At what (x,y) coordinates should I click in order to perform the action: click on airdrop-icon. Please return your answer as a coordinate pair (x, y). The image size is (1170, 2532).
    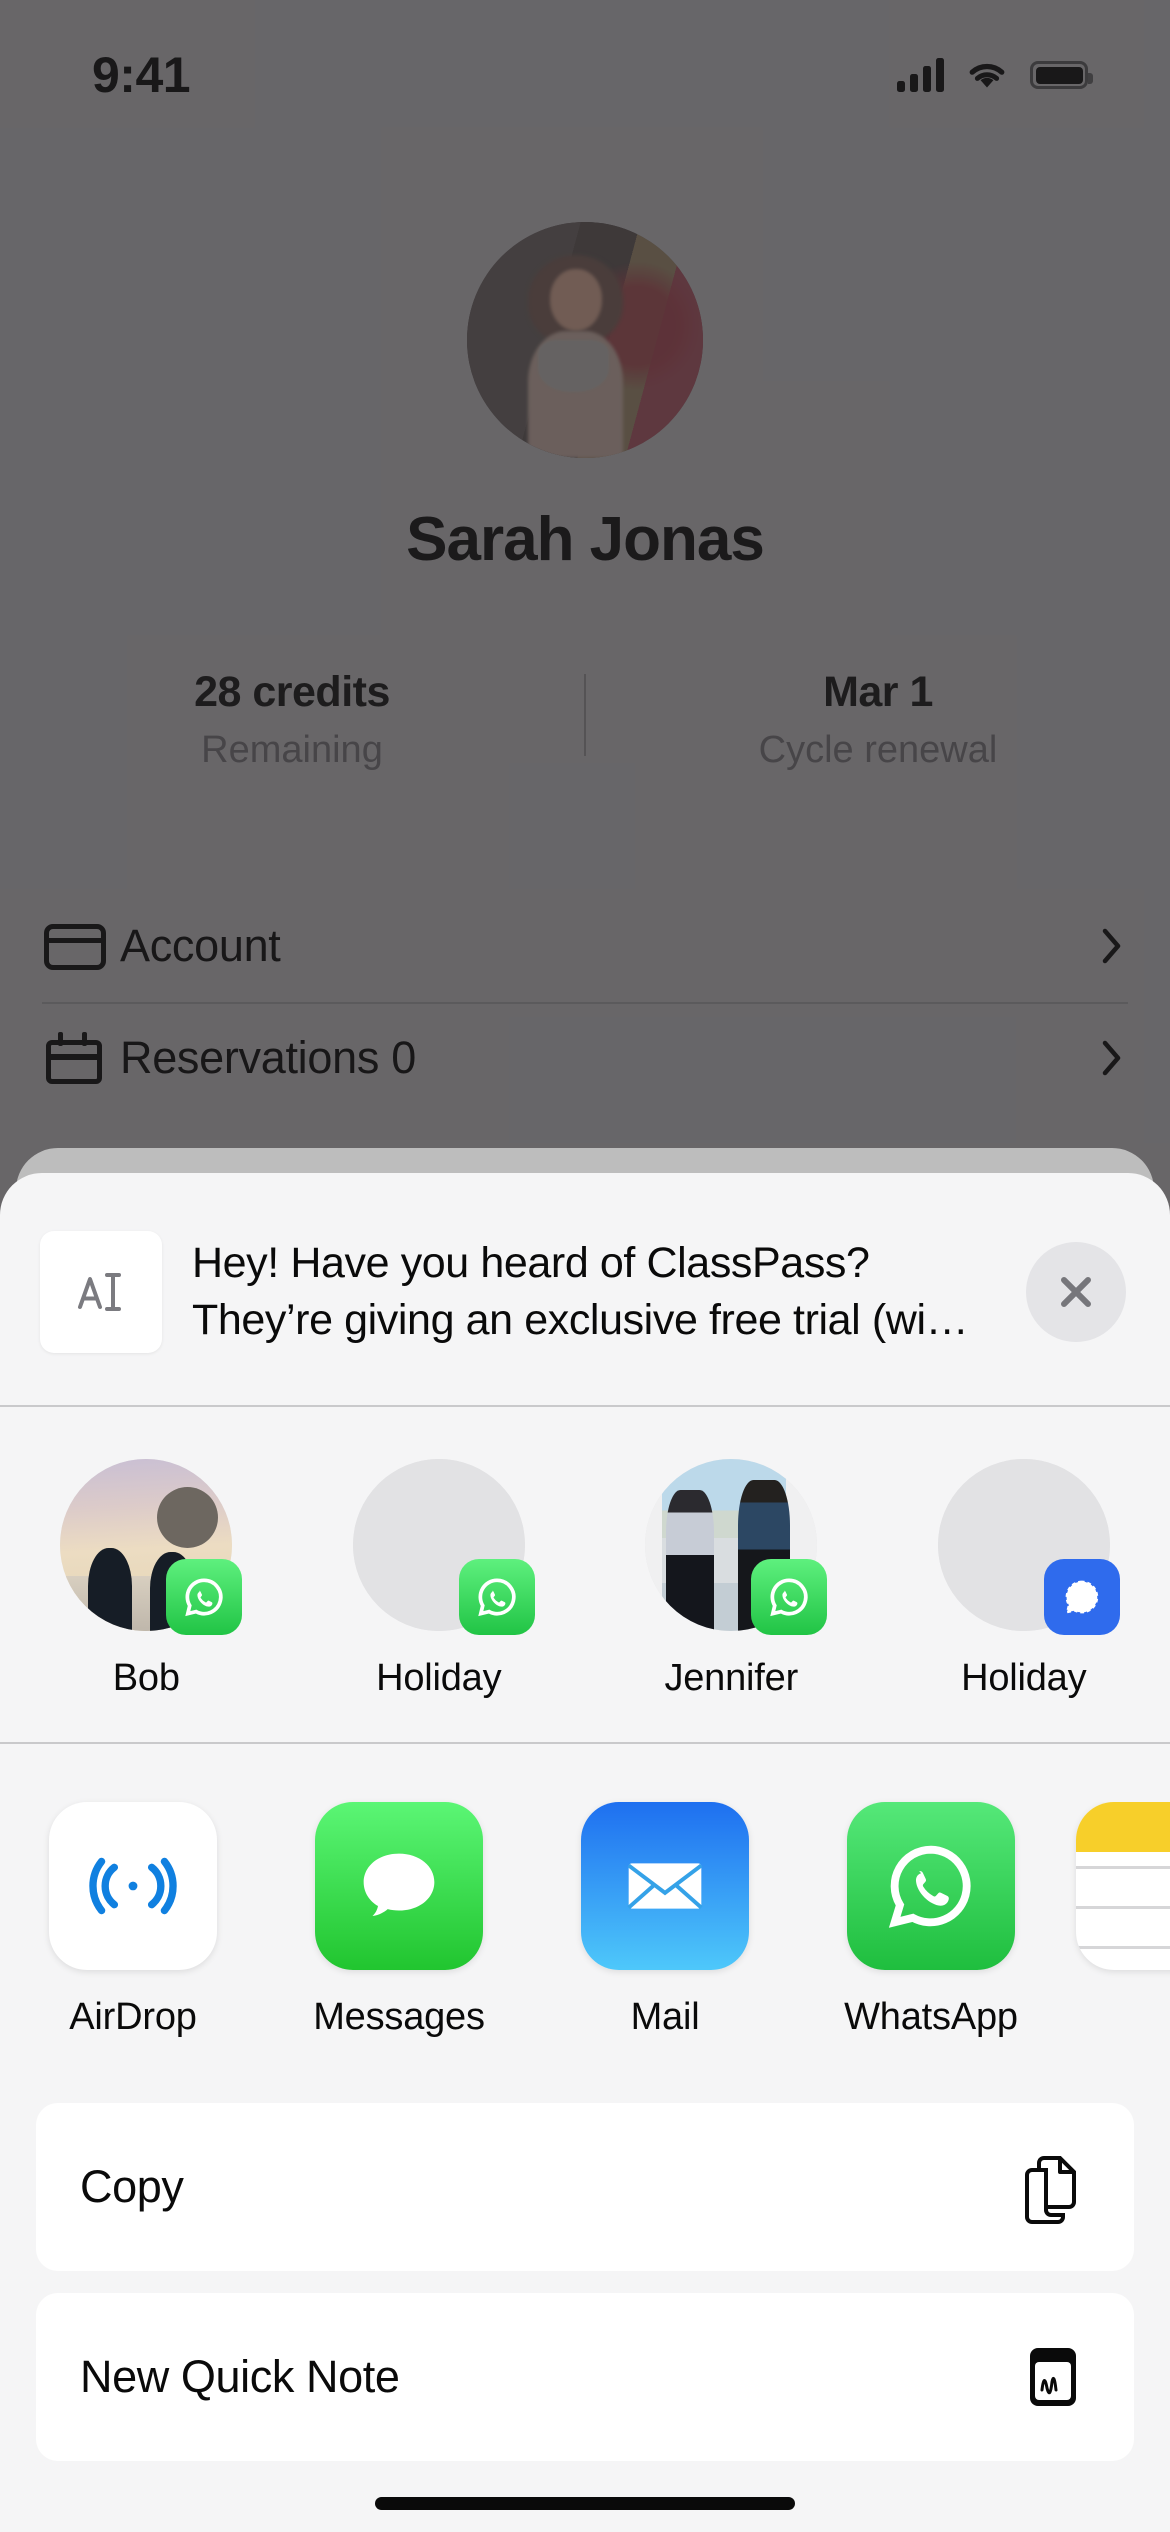
    Looking at the image, I should click on (133, 1886).